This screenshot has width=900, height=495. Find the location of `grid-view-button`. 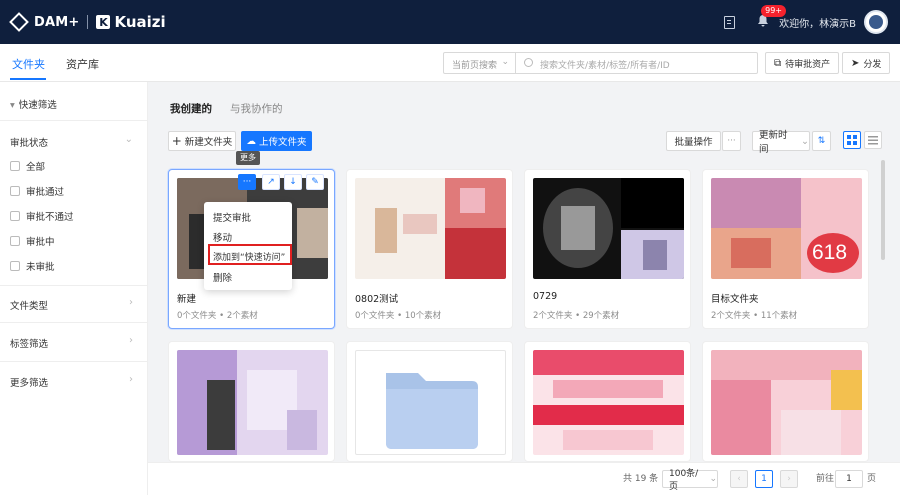

grid-view-button is located at coordinates (852, 140).